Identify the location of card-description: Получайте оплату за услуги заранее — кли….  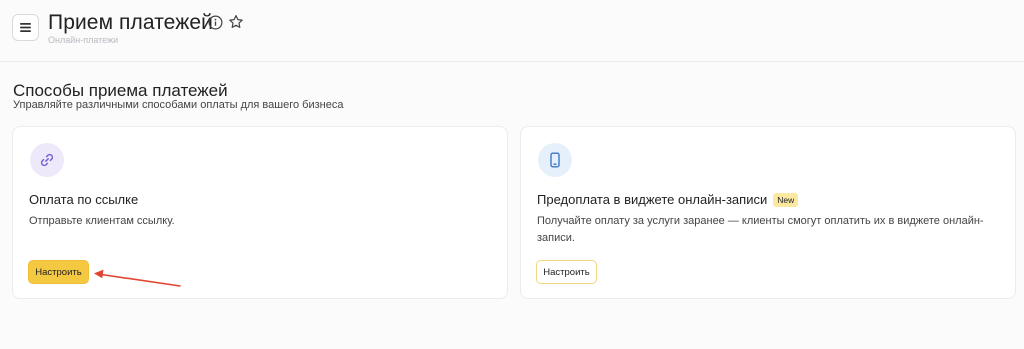
(760, 229).